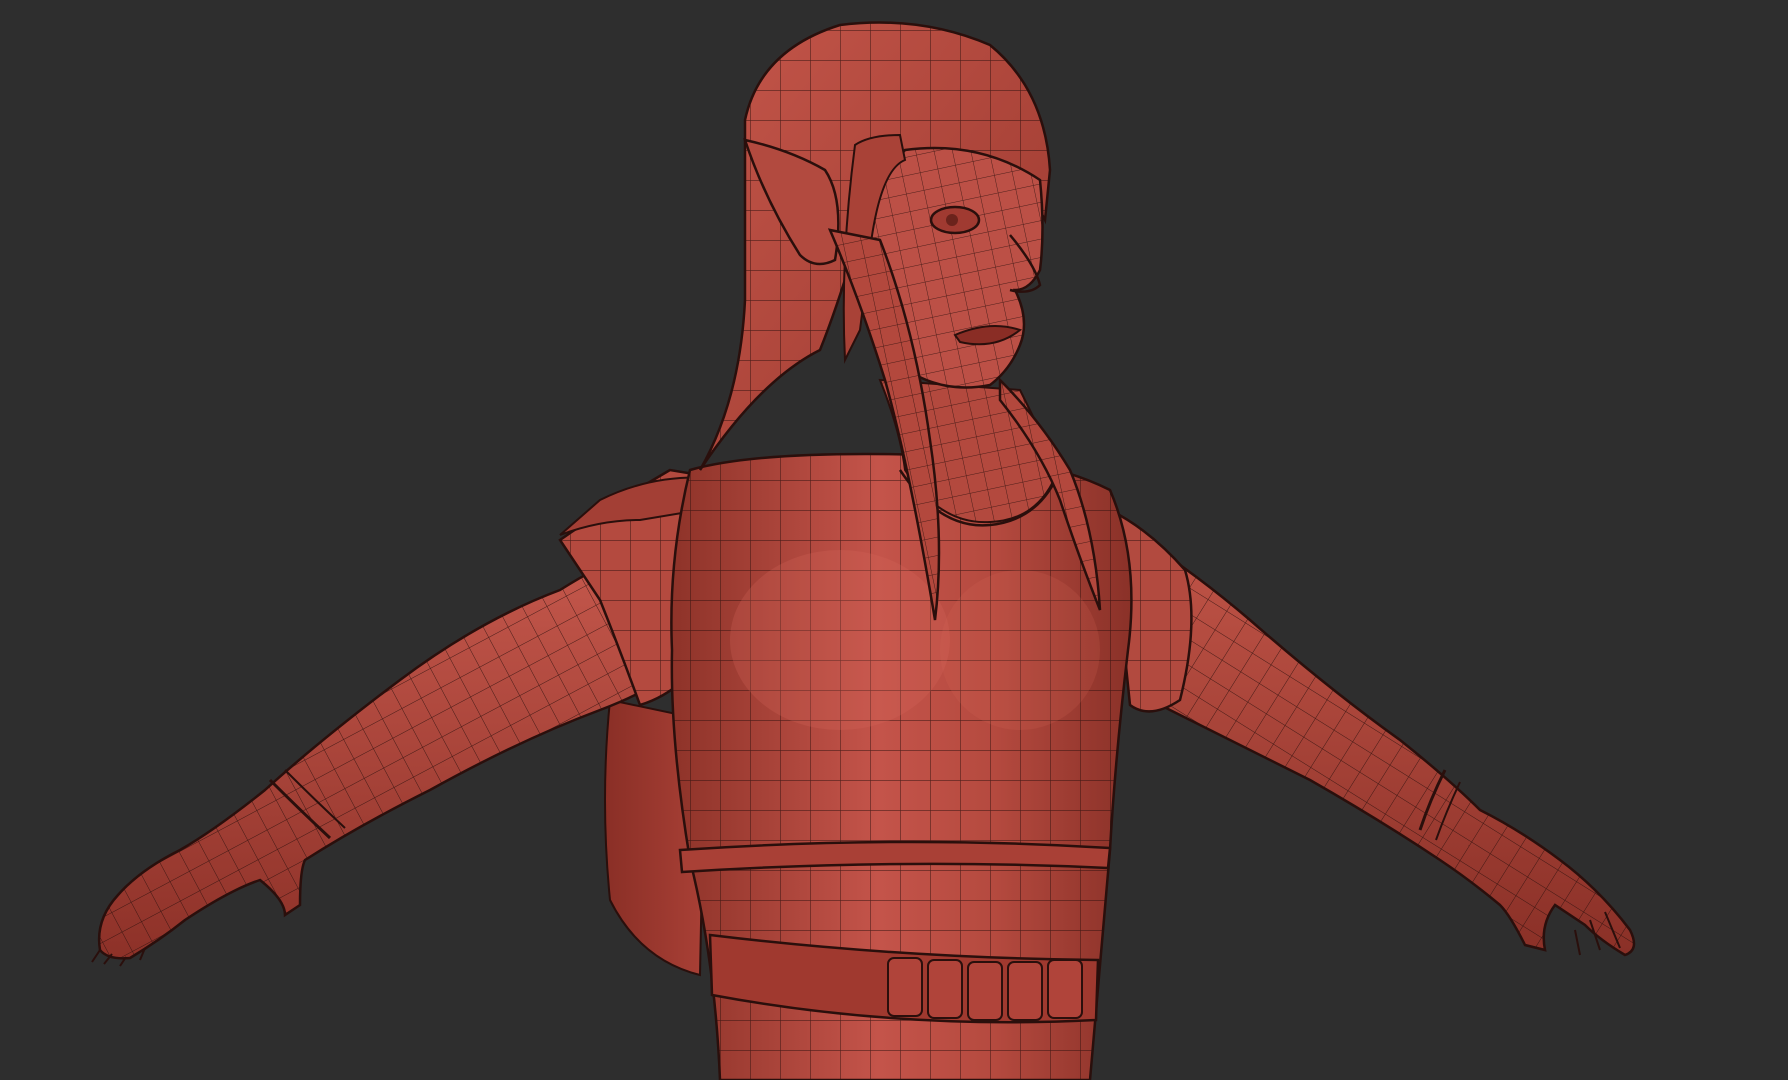 The height and width of the screenshot is (1080, 1788). Describe the element at coordinates (1372, 732) in the screenshot. I see `right-arm` at that location.